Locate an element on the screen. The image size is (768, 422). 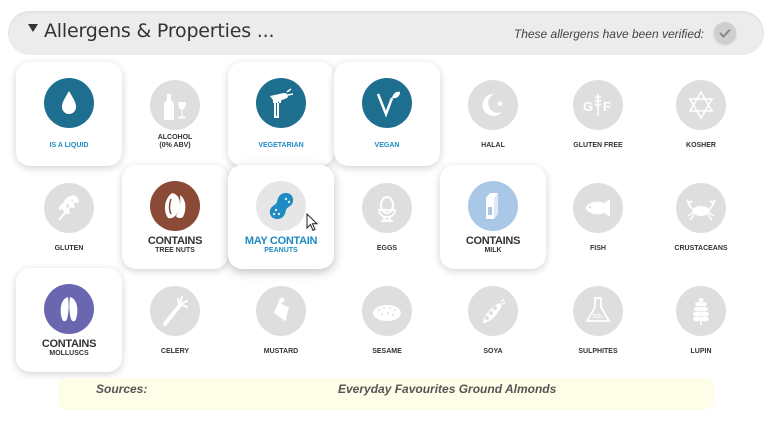
allergen-label: IS A LIQUID is located at coordinates (69, 145).